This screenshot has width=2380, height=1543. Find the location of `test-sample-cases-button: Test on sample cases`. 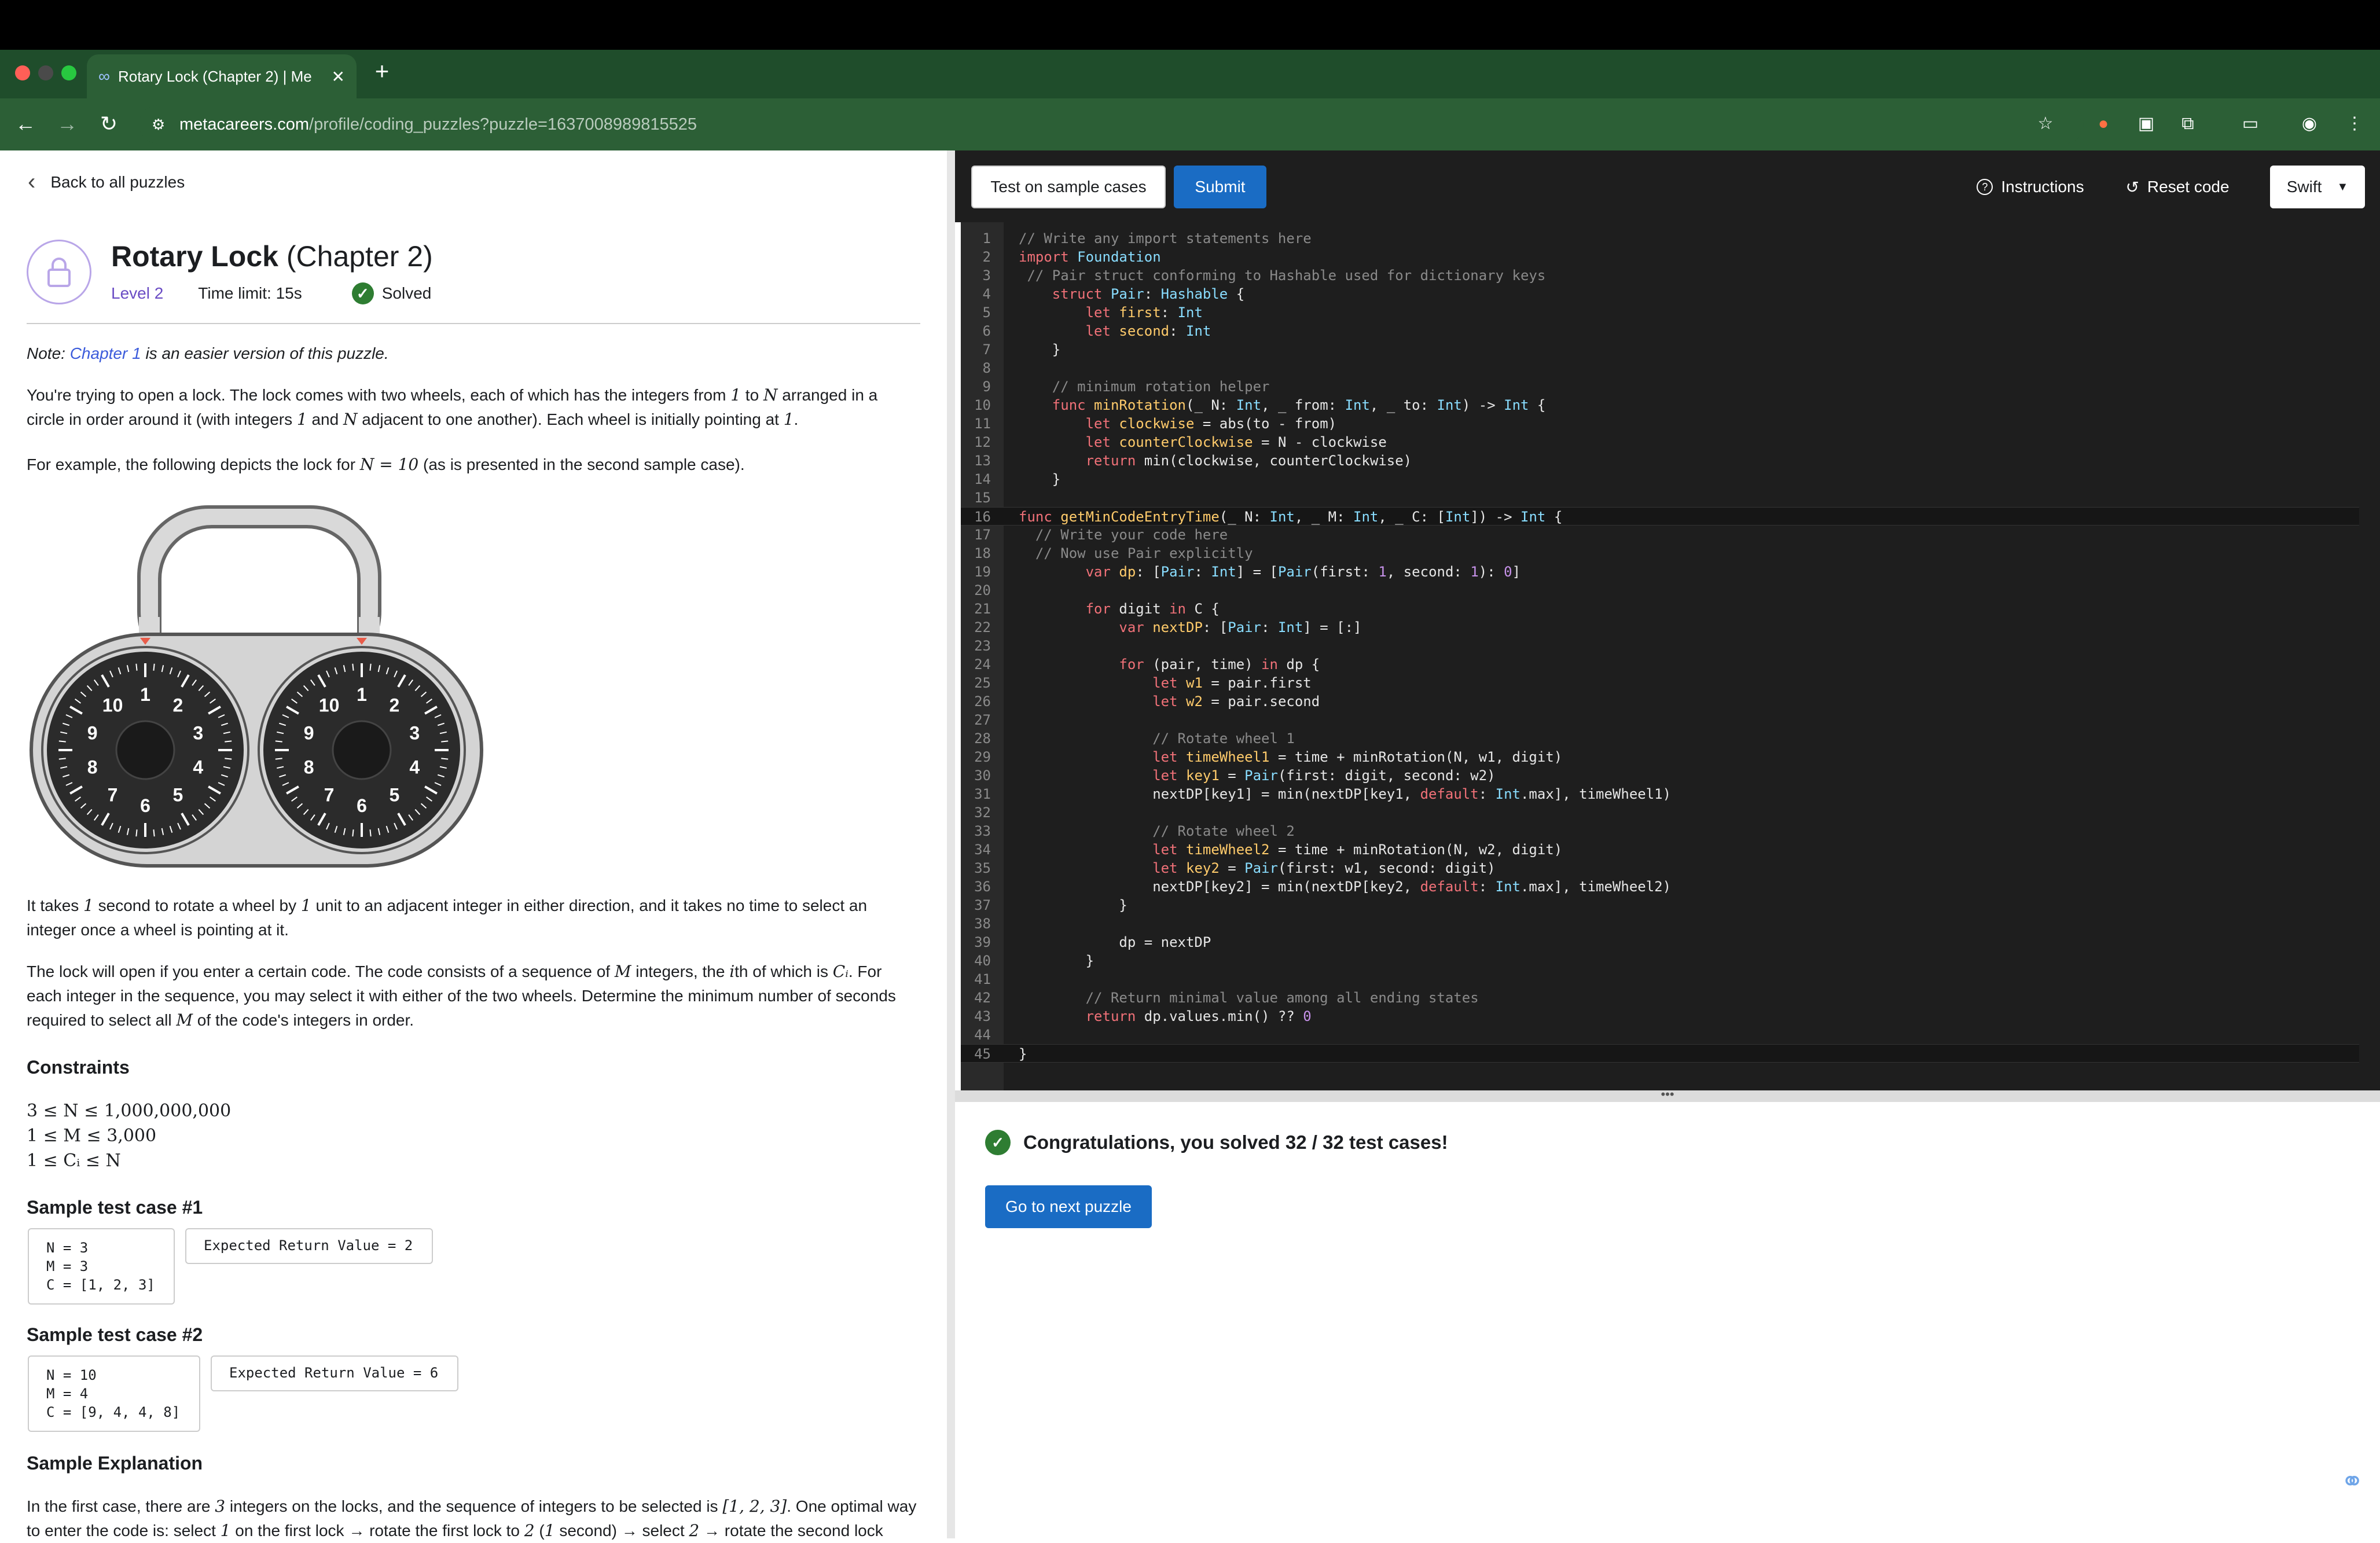

test-sample-cases-button: Test on sample cases is located at coordinates (1069, 187).